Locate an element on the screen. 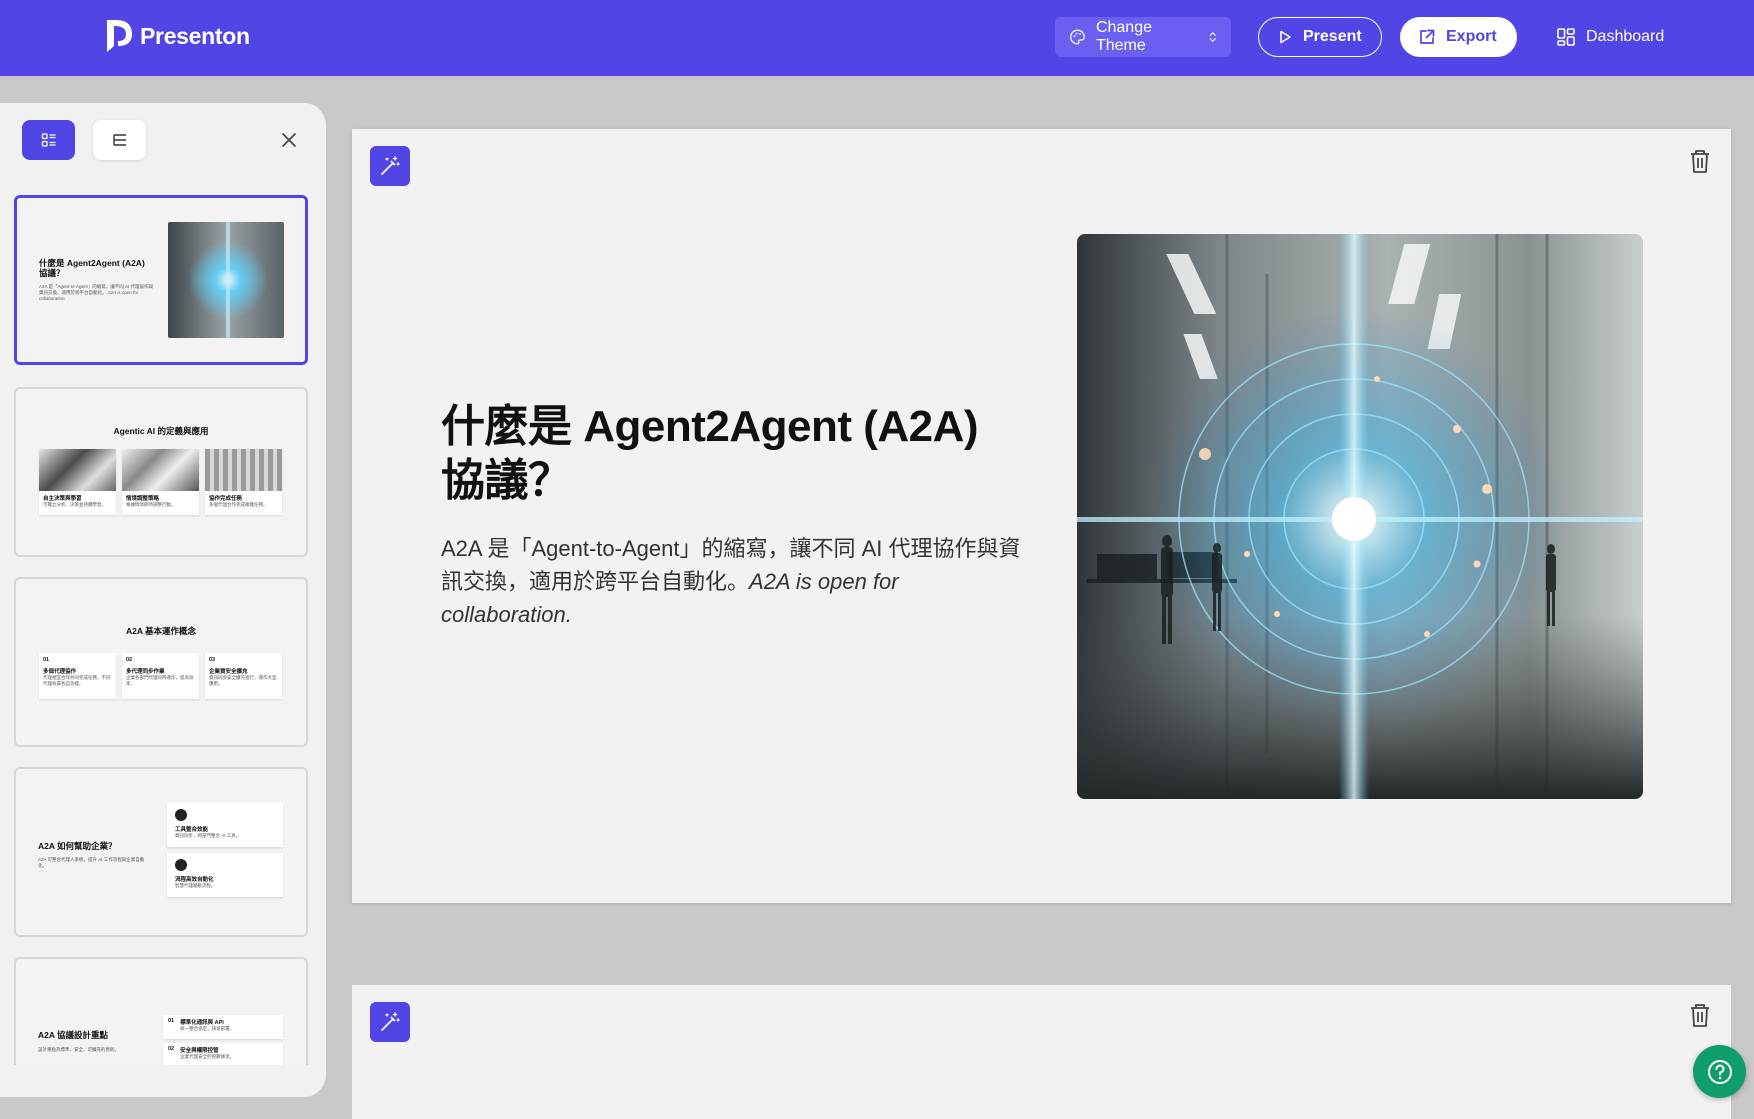  grid-view-tab is located at coordinates (48, 140).